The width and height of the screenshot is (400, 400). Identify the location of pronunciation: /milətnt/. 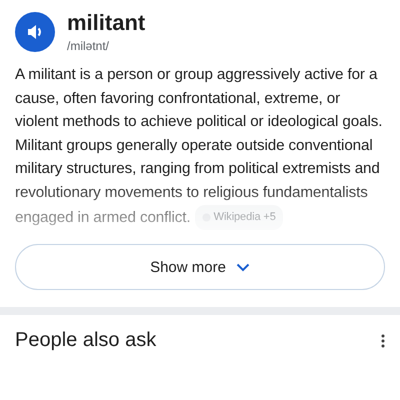
(88, 46).